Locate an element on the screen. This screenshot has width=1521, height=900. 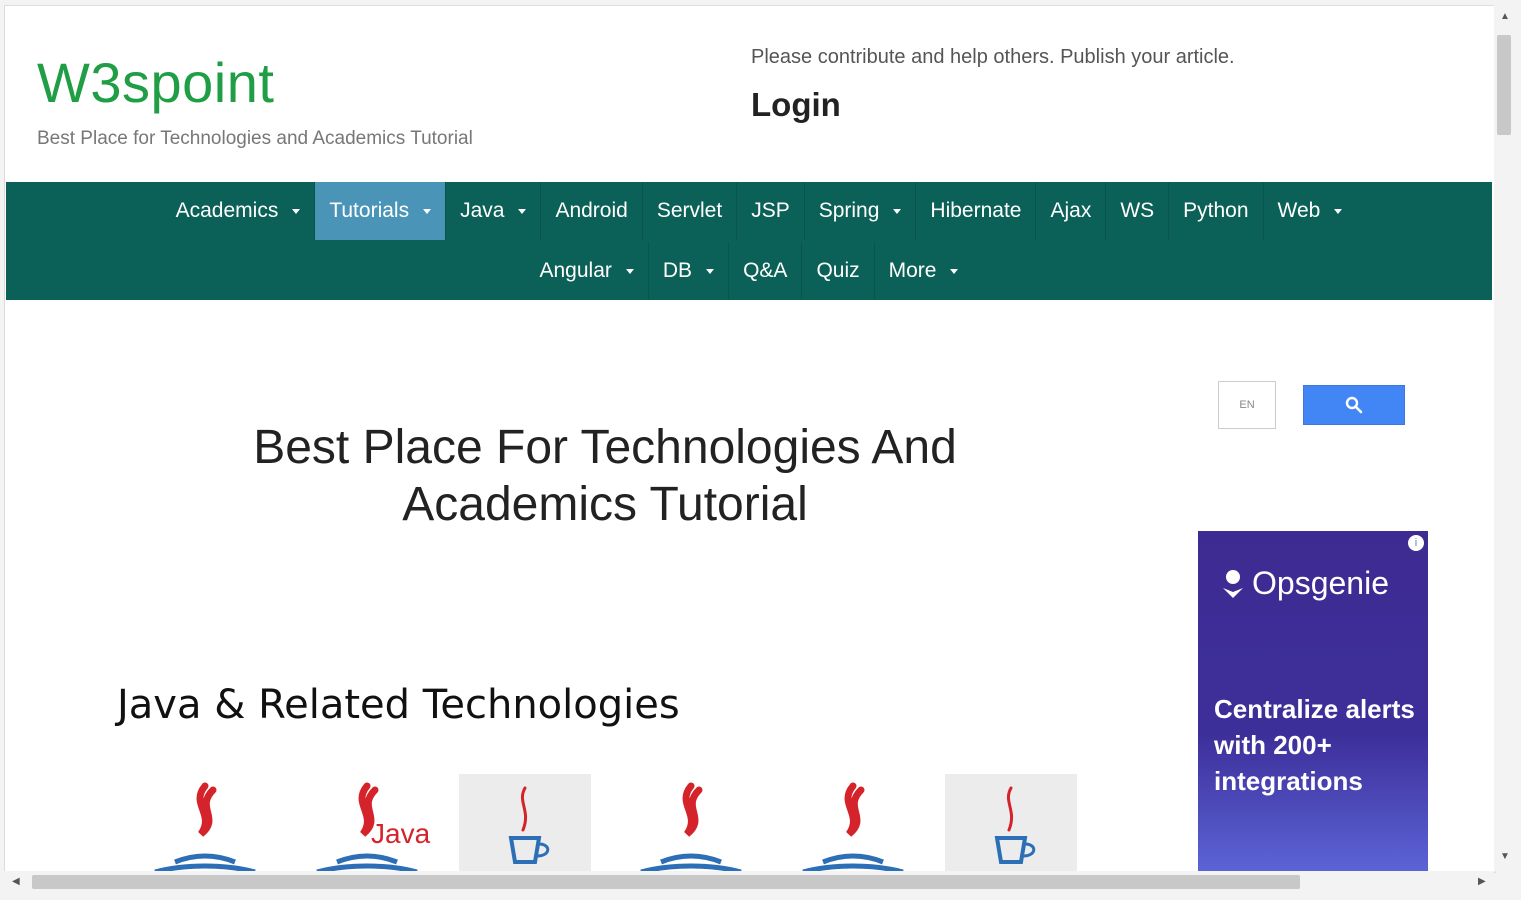
nav-item-label: Spring is located at coordinates (849, 210).